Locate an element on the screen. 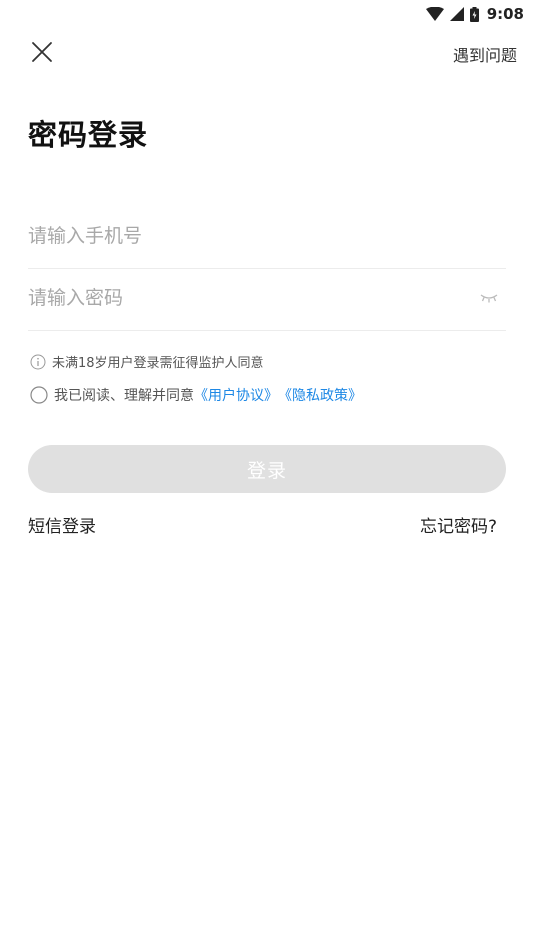  agreement-text: 我已阅读、理解并同意 is located at coordinates (124, 396).